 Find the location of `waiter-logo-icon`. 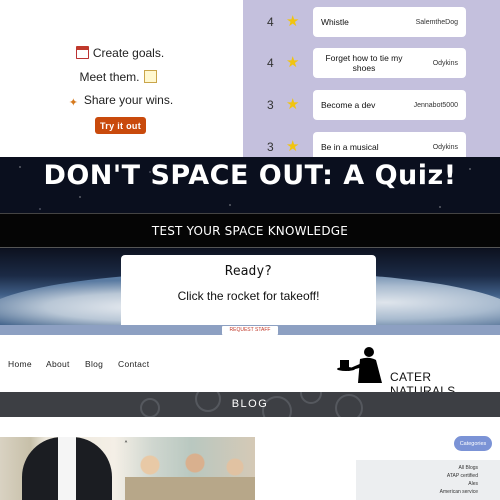

waiter-logo-icon is located at coordinates (362, 364).